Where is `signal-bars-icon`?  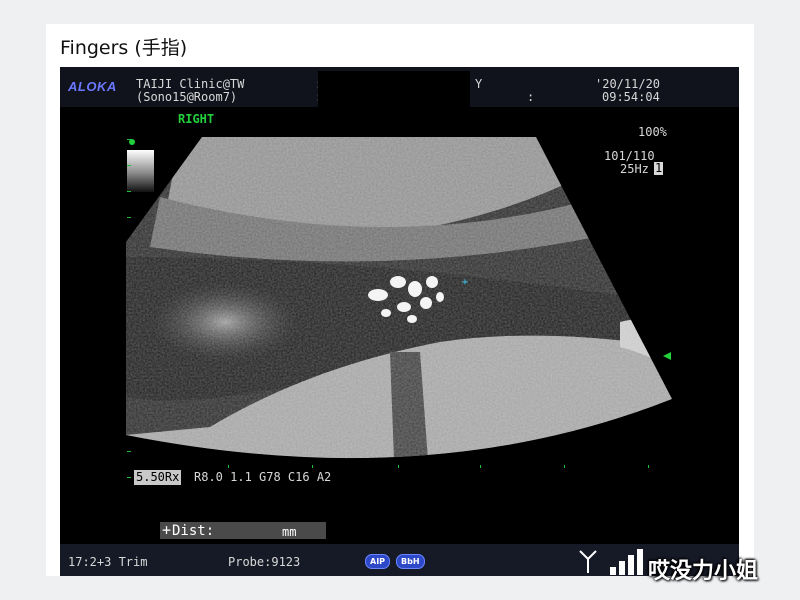 signal-bars-icon is located at coordinates (626, 562).